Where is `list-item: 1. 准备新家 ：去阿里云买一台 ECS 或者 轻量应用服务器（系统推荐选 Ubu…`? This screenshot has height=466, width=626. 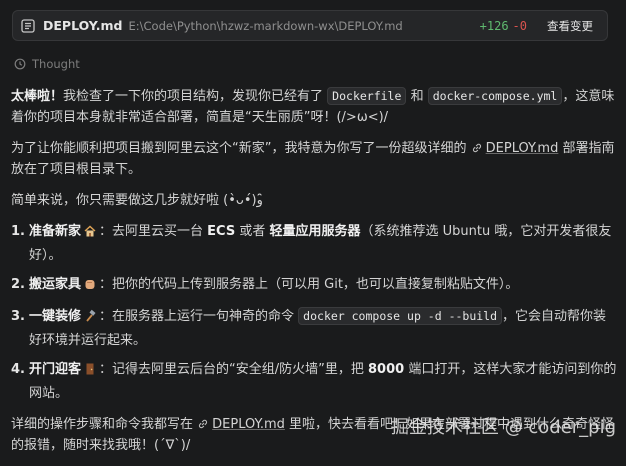
list-item: 1. 准备新家 ：去阿里云买一台 ECS 或者 轻量应用服务器（系统推荐选 Ubu… is located at coordinates (314, 243).